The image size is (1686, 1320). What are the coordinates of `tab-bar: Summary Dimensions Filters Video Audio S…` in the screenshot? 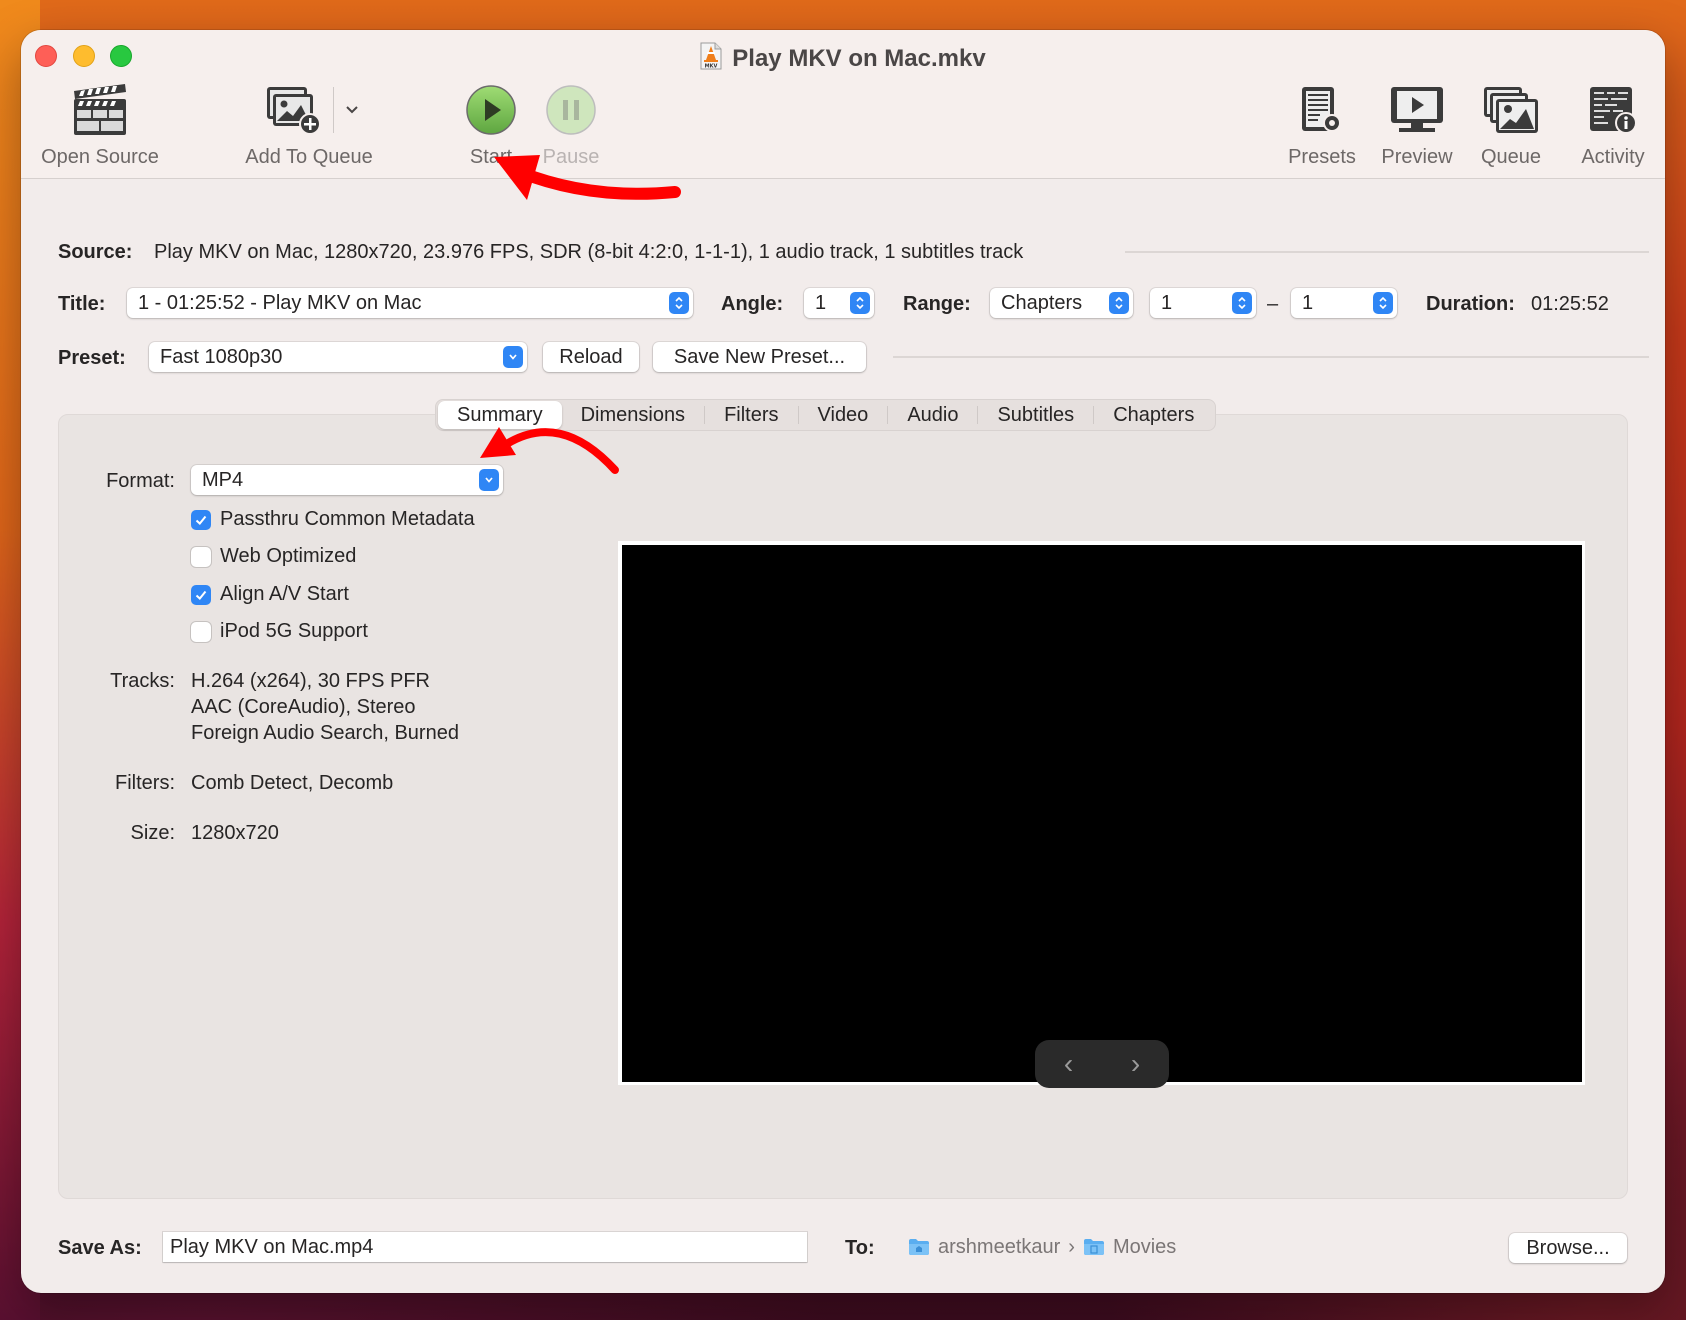 It's located at (826, 415).